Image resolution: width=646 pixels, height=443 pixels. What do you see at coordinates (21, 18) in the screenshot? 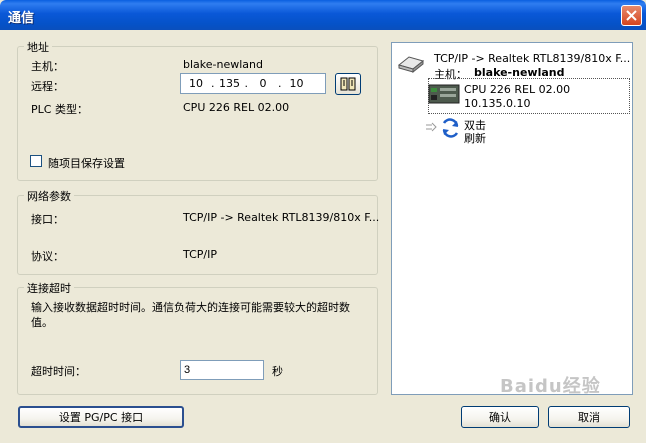
I see `window-title: 通信` at bounding box center [21, 18].